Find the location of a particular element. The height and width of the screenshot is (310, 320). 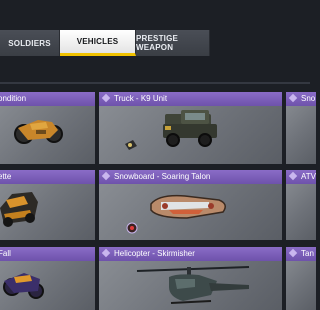

card-header: Fall is located at coordinates (47, 254).